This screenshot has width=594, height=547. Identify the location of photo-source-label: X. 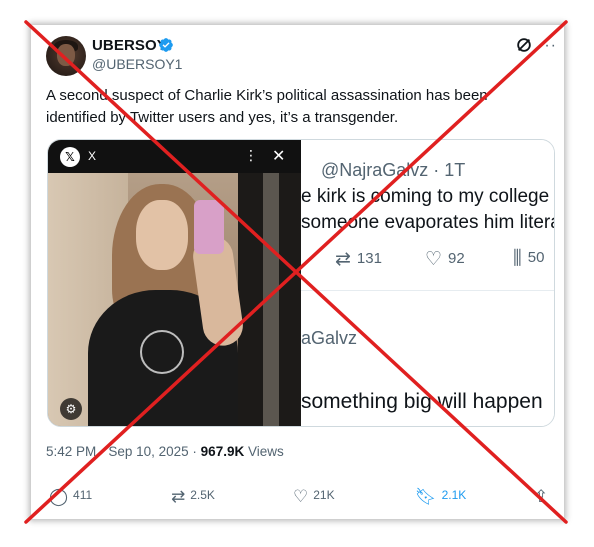
(92, 156).